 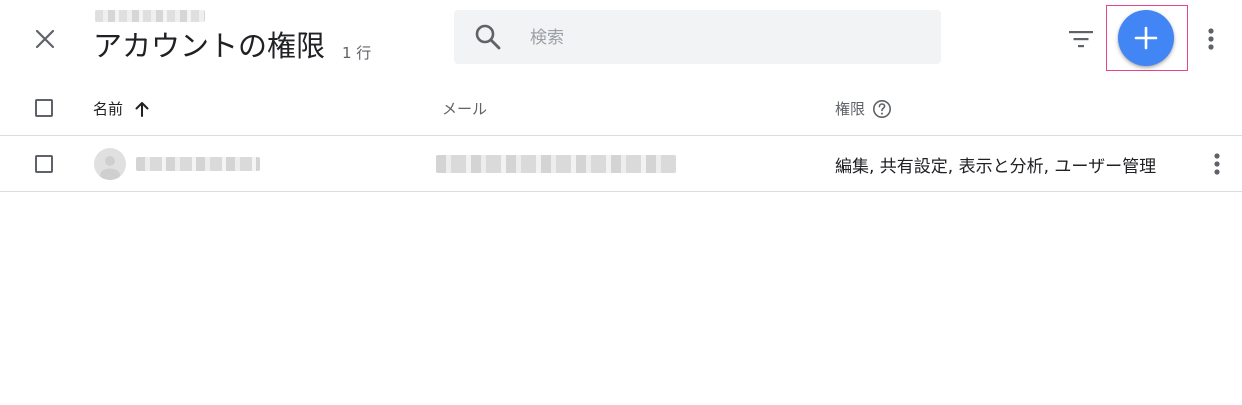 I want to click on add-user-button, so click(x=1146, y=38).